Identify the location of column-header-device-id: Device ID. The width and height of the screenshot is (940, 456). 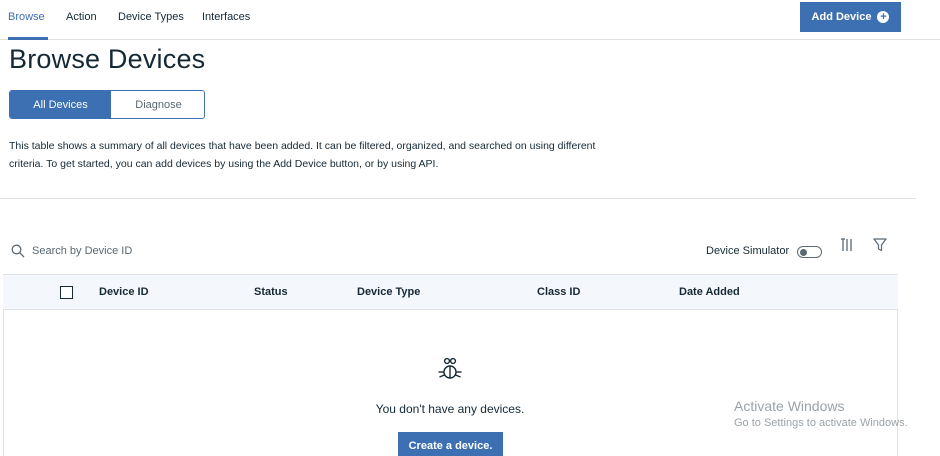
(124, 292).